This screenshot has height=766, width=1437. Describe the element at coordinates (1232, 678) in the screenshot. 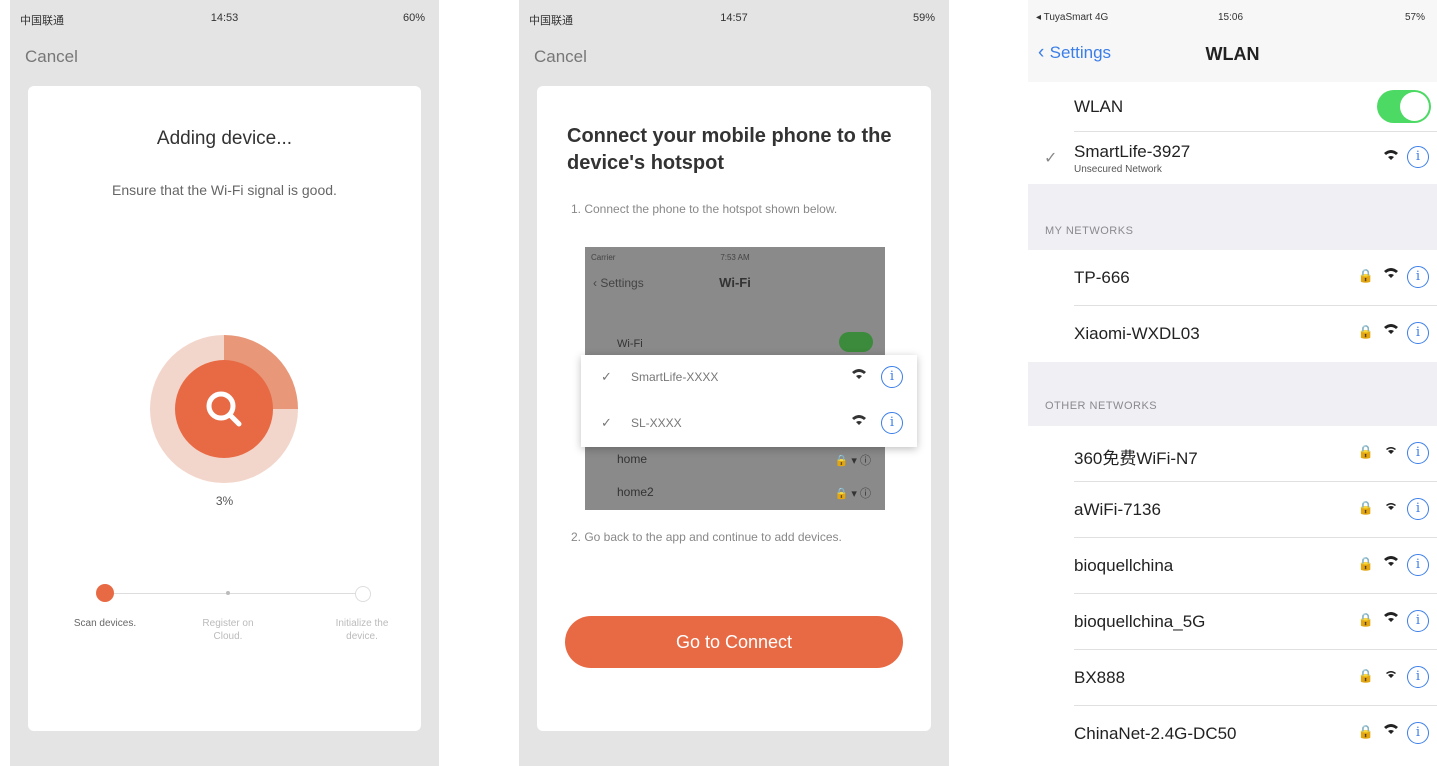

I see `network-row: BX888 🔒 i` at that location.